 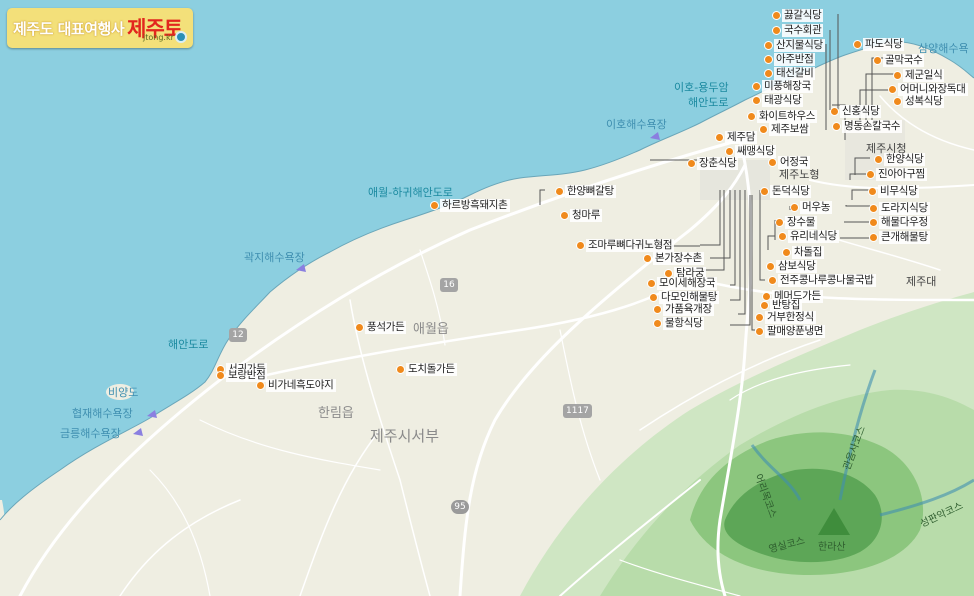 I want to click on restaurant-marker: 태광식당, so click(x=778, y=100).